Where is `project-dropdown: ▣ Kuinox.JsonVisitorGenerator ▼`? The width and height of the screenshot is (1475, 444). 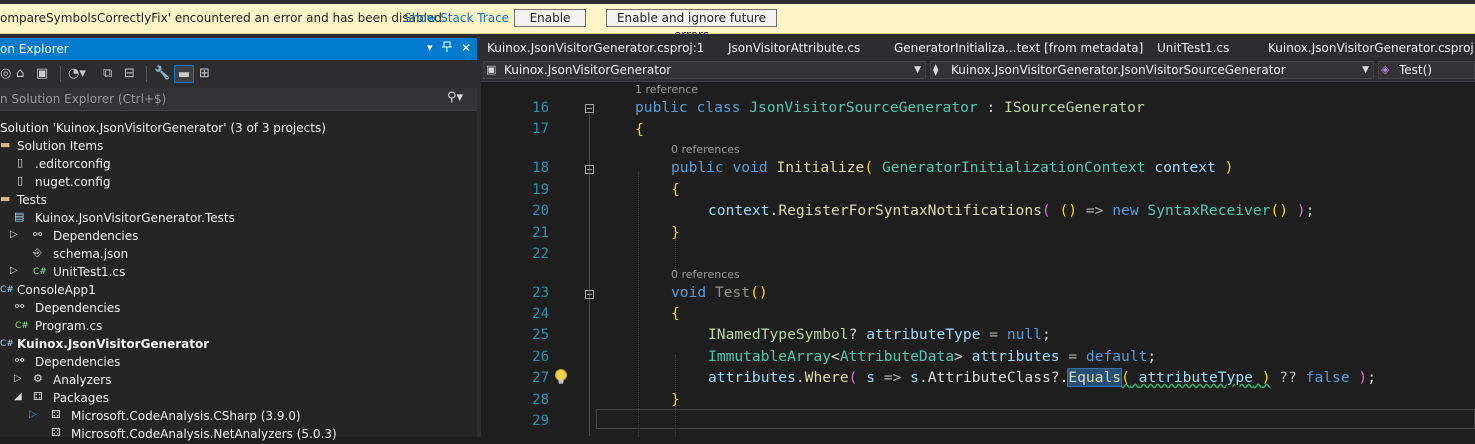 project-dropdown: ▣ Kuinox.JsonVisitorGenerator ▼ is located at coordinates (704, 70).